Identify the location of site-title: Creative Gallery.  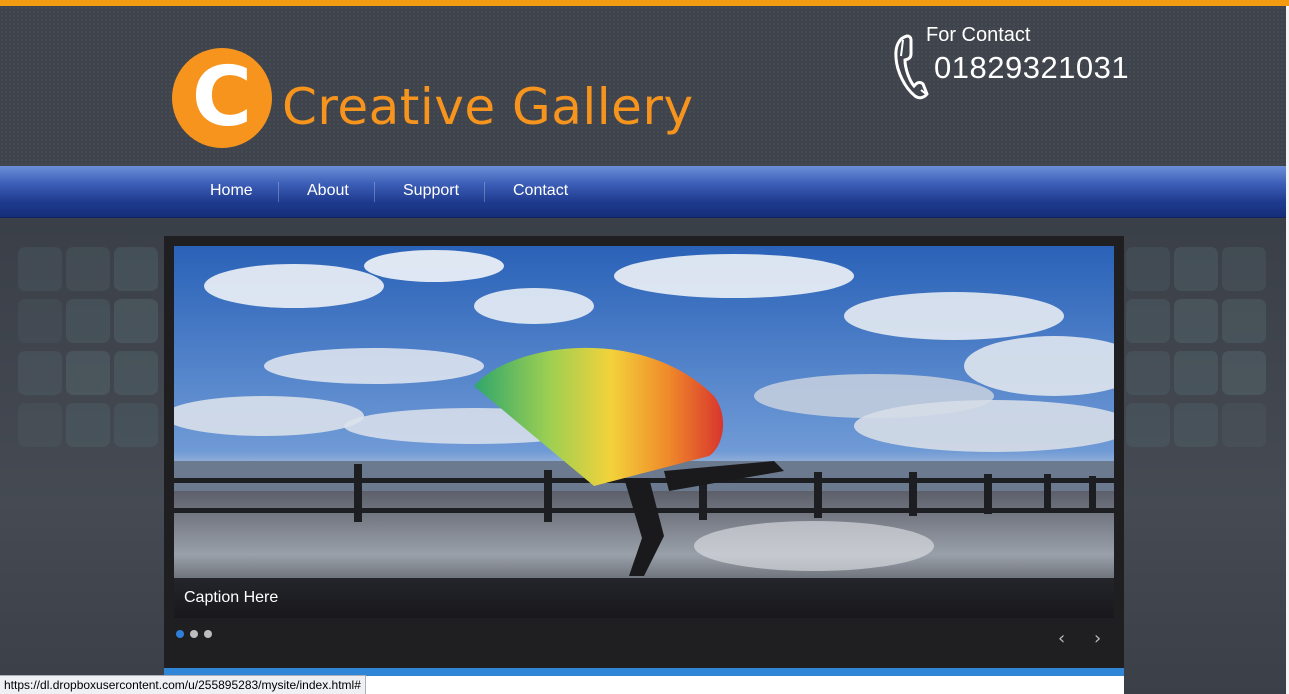
(488, 107).